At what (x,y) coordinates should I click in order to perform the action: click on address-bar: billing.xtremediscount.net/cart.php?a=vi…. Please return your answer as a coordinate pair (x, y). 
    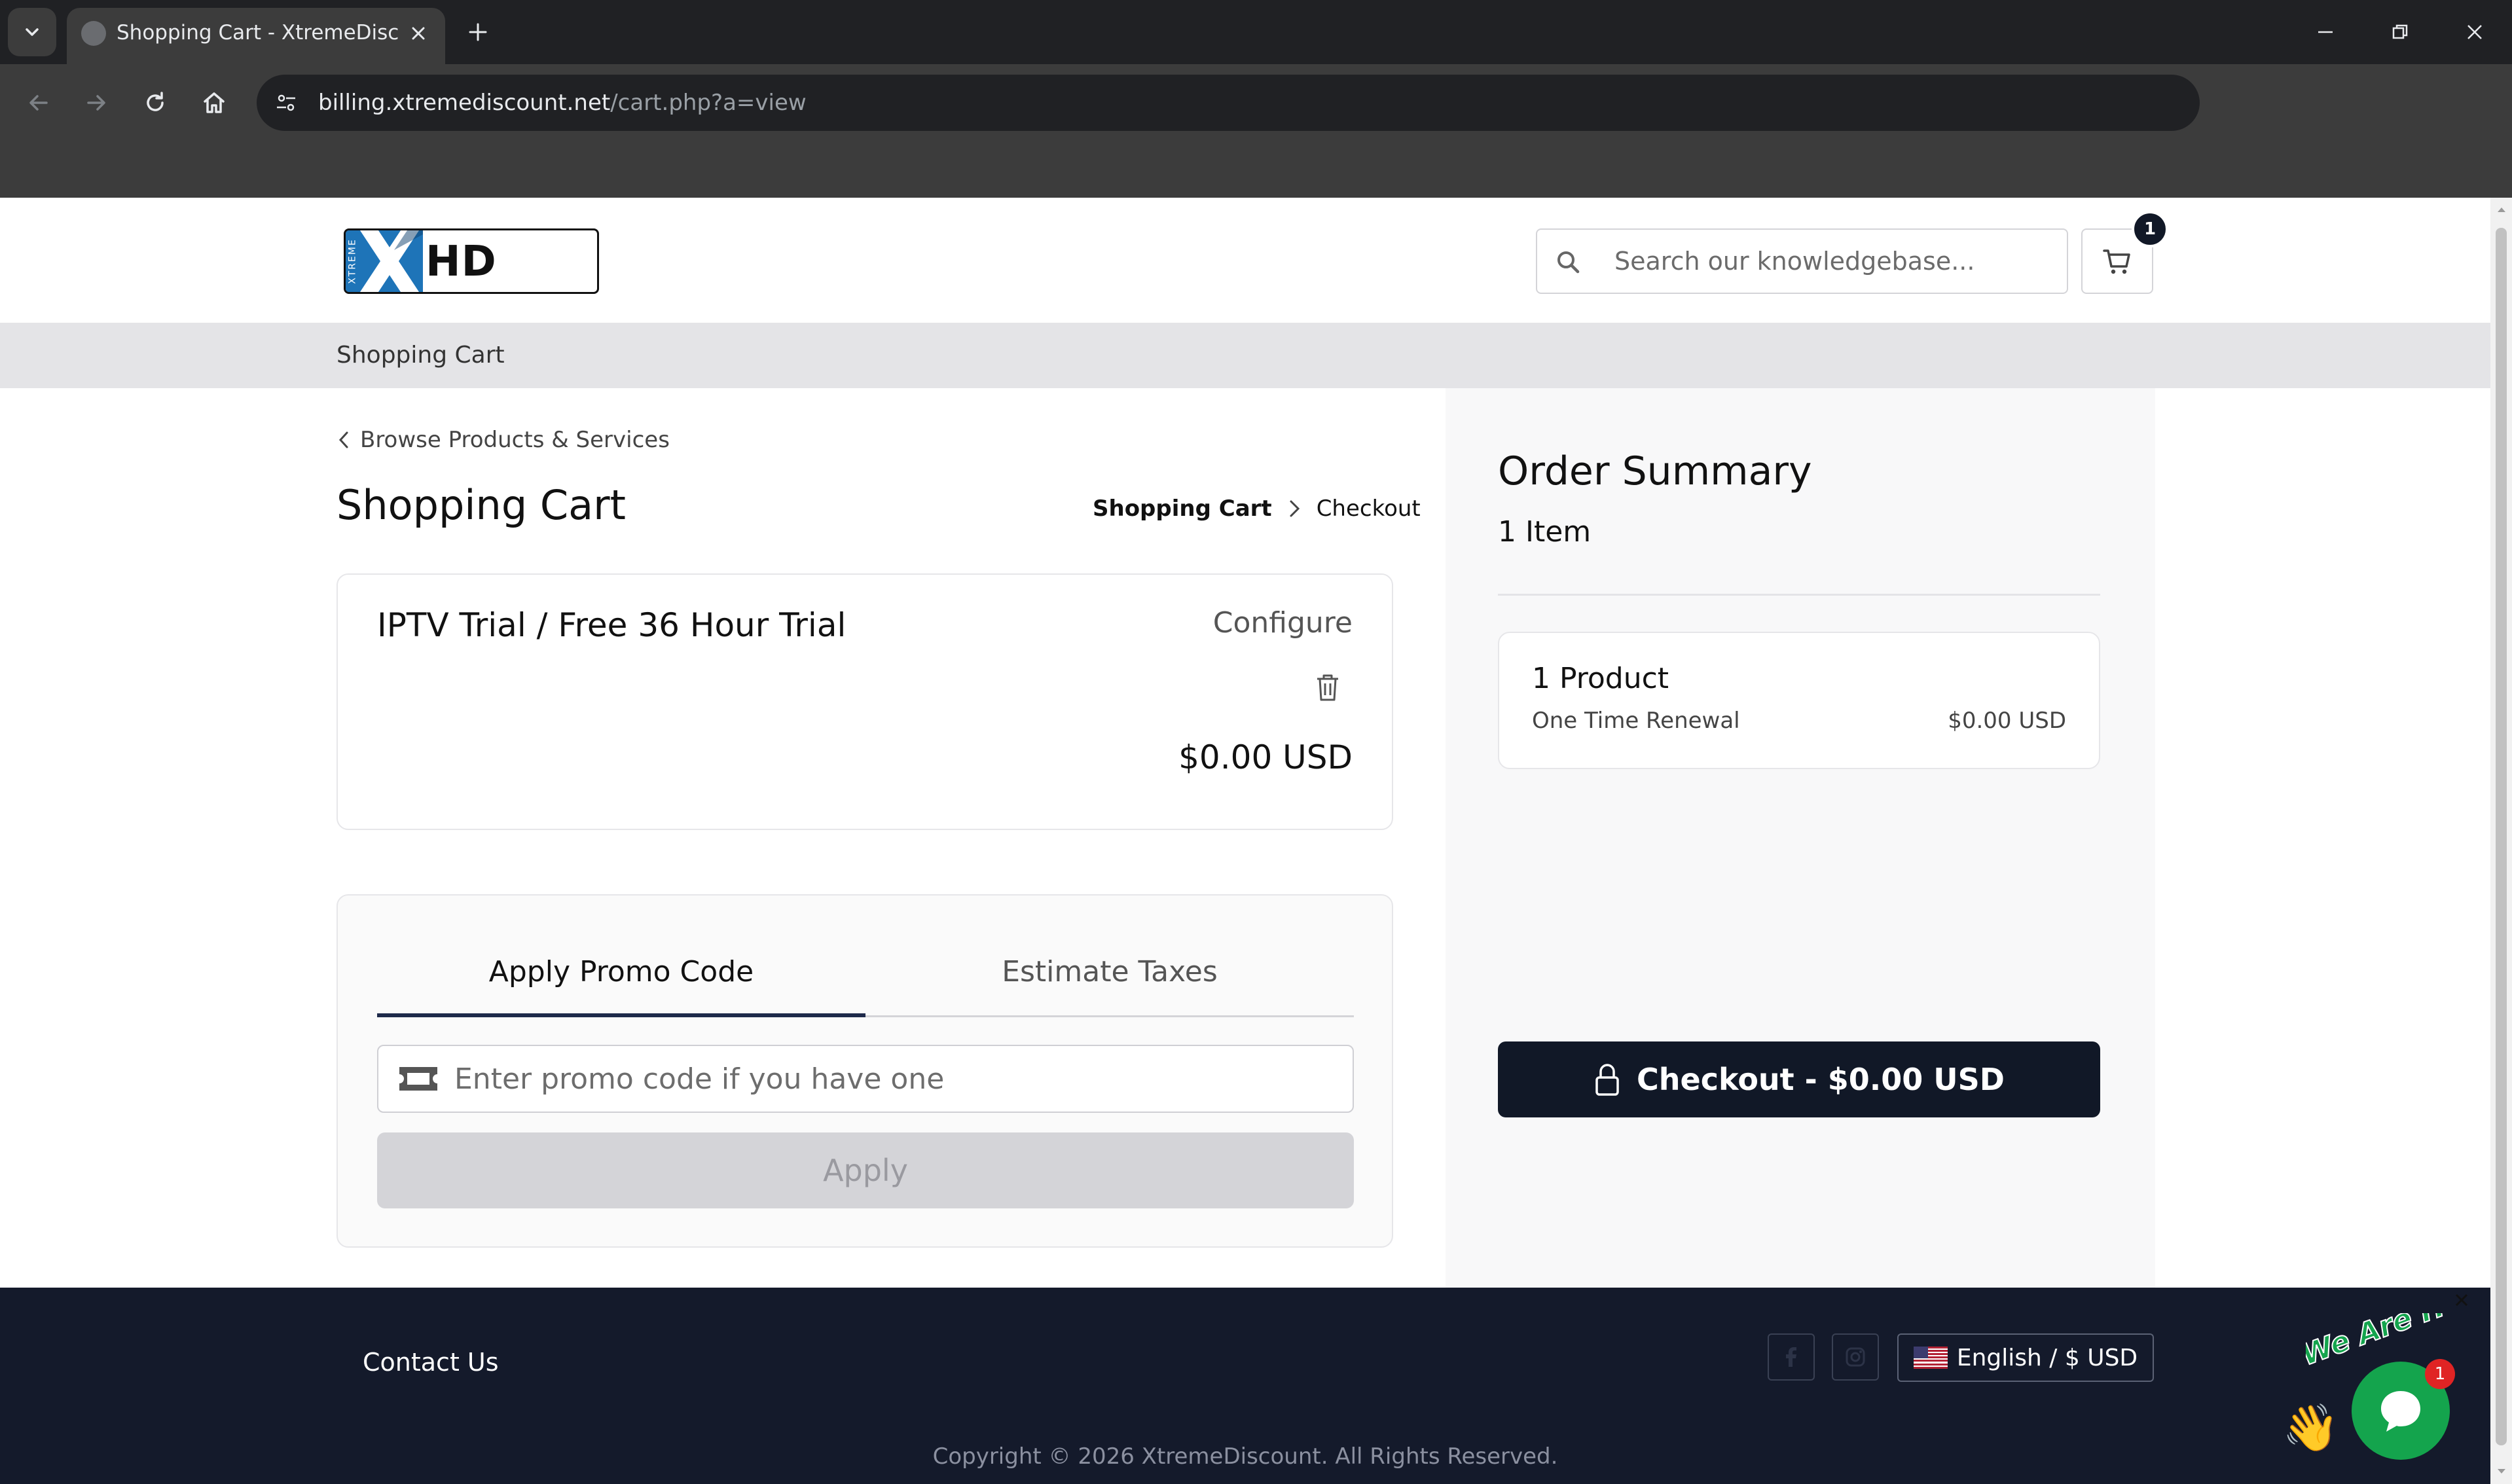
    Looking at the image, I should click on (1228, 103).